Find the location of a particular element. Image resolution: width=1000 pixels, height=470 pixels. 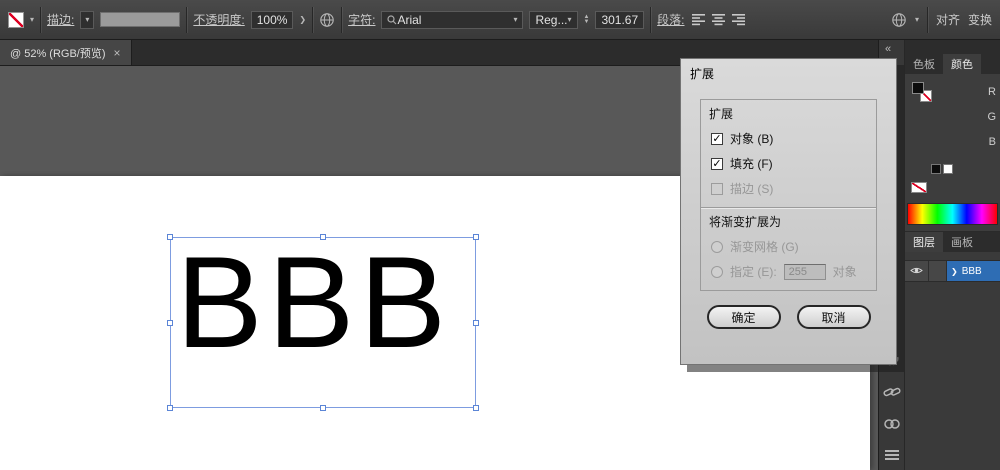

checkbox-row-fill: 填充 (F) is located at coordinates (793, 163).